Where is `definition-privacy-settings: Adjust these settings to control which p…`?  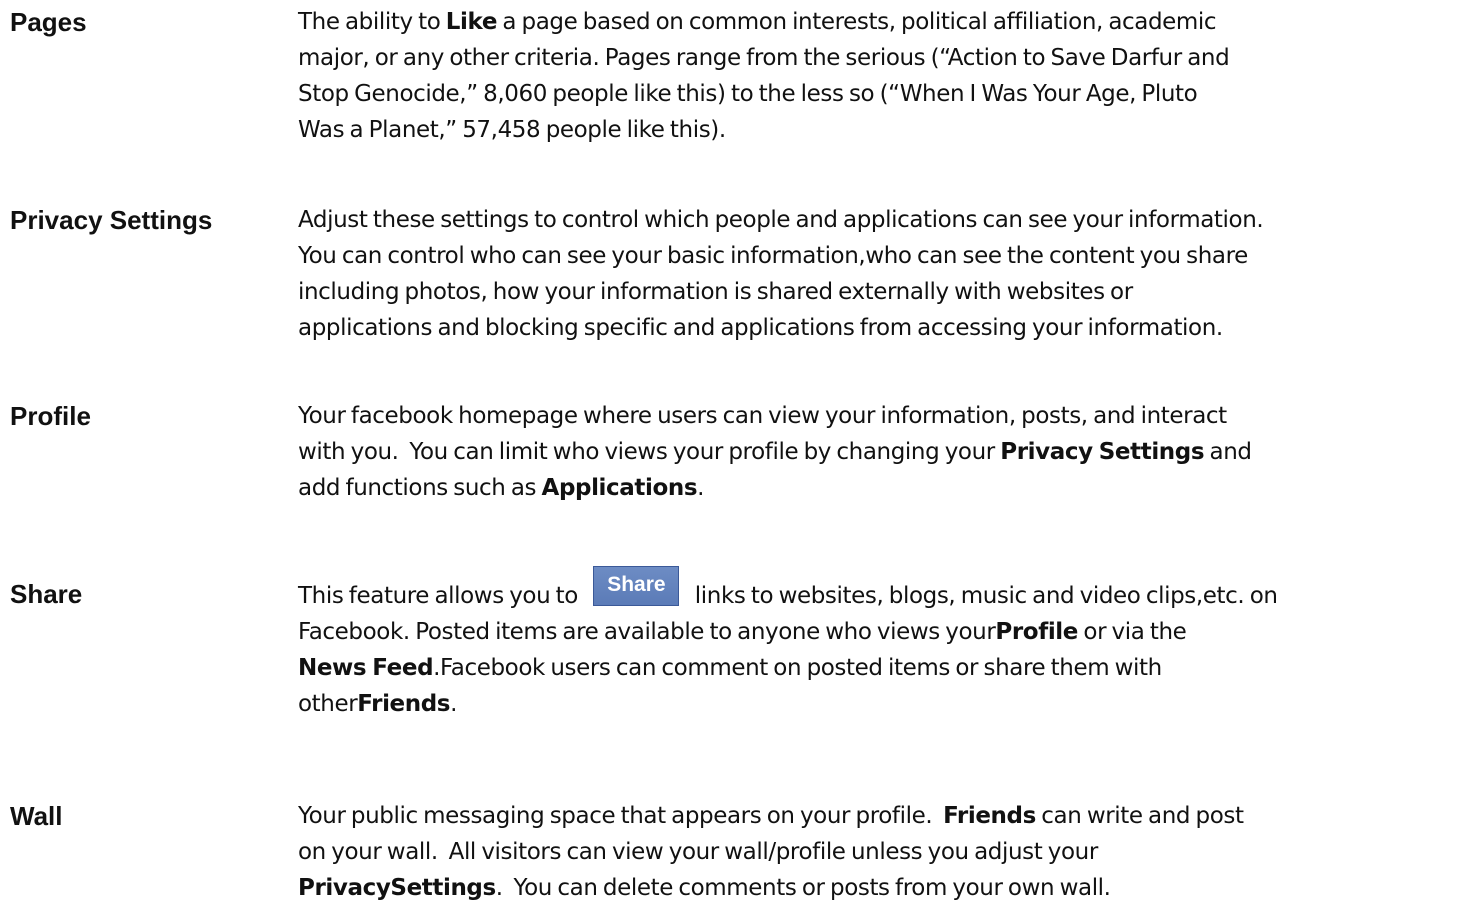 definition-privacy-settings: Adjust these settings to control which p… is located at coordinates (878, 274).